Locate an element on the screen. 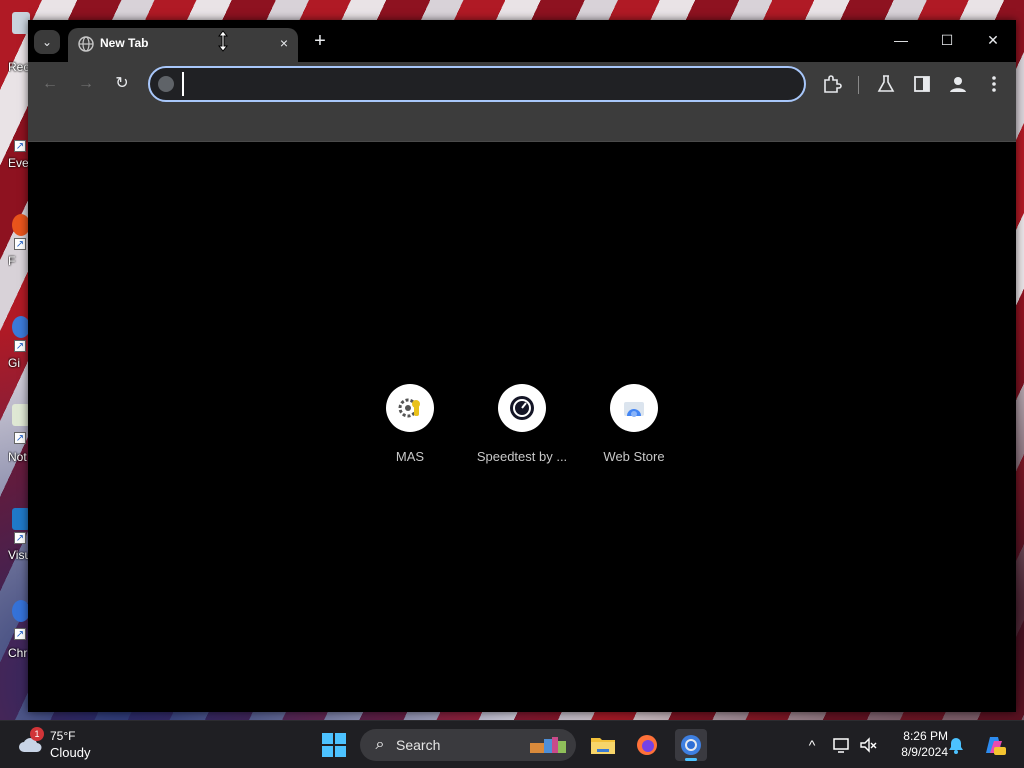  maximize-button: ☐ is located at coordinates (947, 40).